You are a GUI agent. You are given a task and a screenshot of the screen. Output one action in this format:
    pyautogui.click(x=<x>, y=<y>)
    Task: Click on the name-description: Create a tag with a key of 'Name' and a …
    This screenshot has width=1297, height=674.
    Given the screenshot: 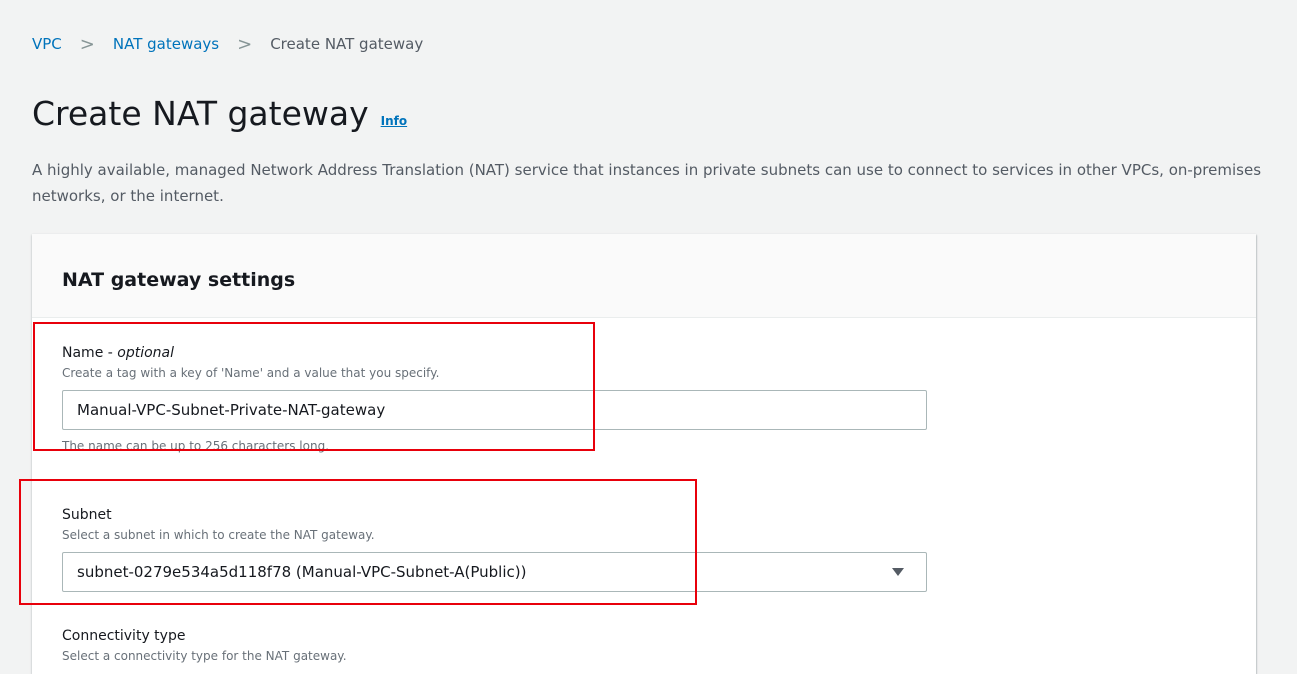 What is the action you would take?
    pyautogui.click(x=251, y=373)
    